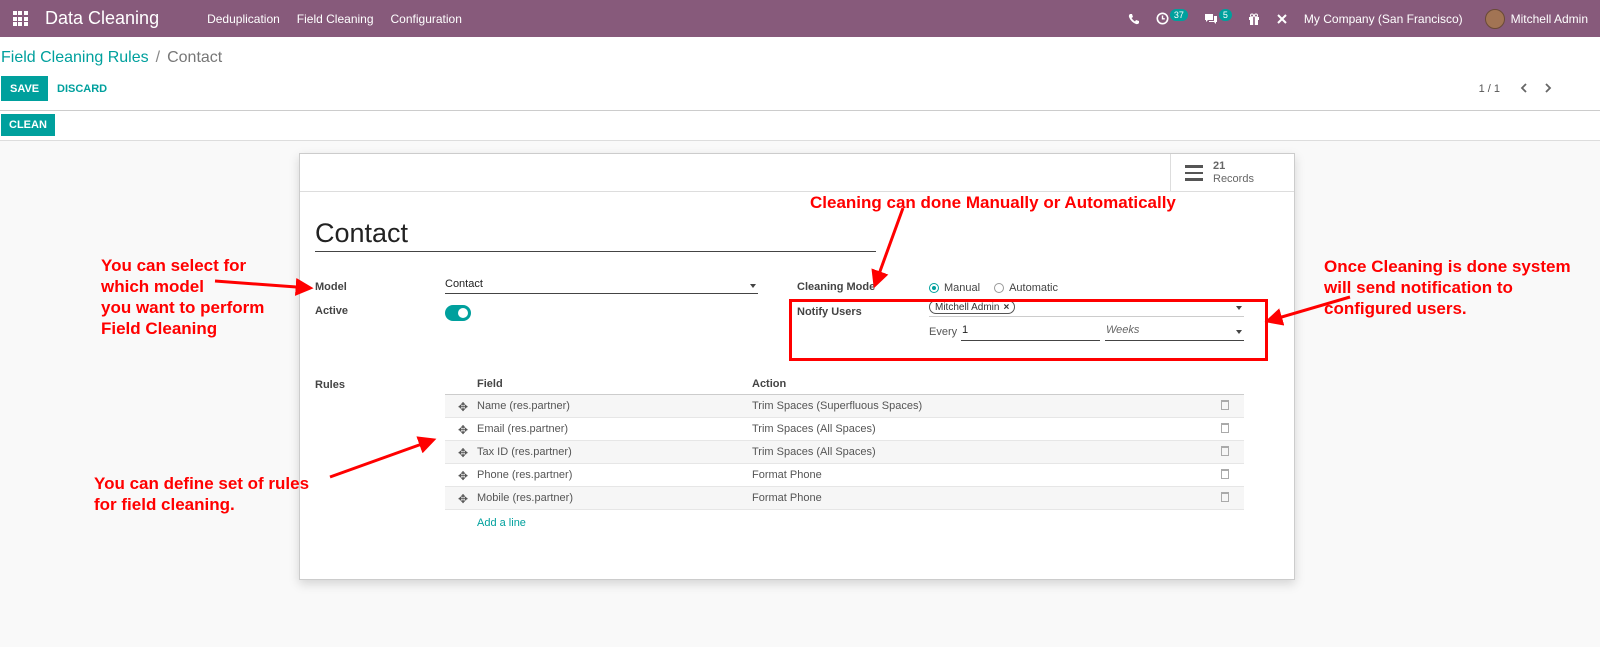 The image size is (1600, 647). I want to click on breadcrumb: Field Cleaning Rules / Contact, so click(111, 58).